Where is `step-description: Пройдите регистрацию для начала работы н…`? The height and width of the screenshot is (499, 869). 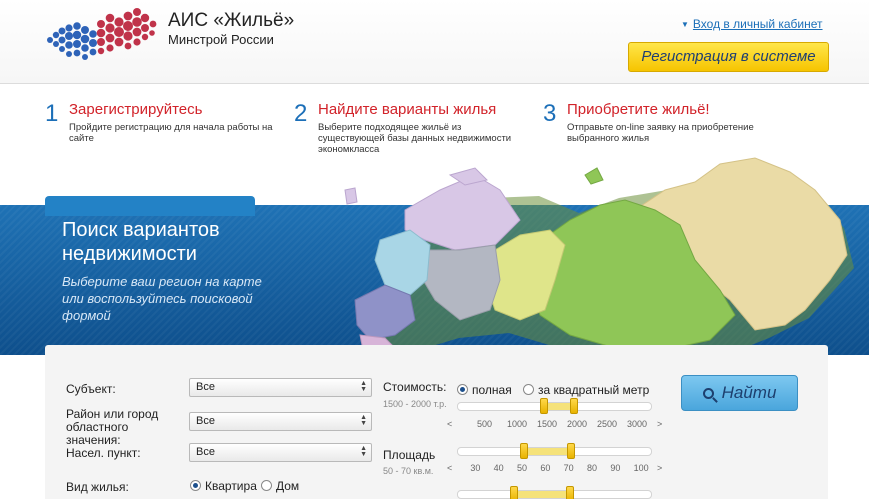 step-description: Пройдите регистрацию для начала работы н… is located at coordinates (171, 133).